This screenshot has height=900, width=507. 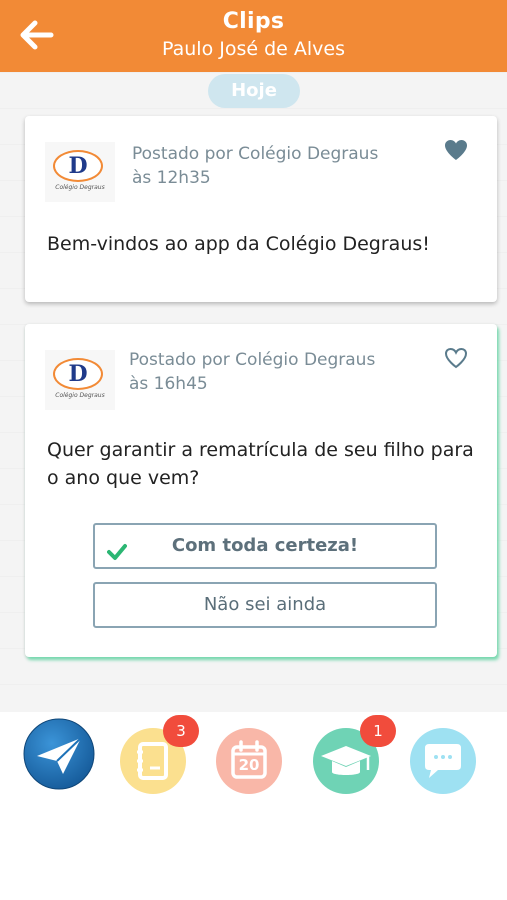 I want to click on poll-option-label: Com toda certeza!, so click(x=265, y=545).